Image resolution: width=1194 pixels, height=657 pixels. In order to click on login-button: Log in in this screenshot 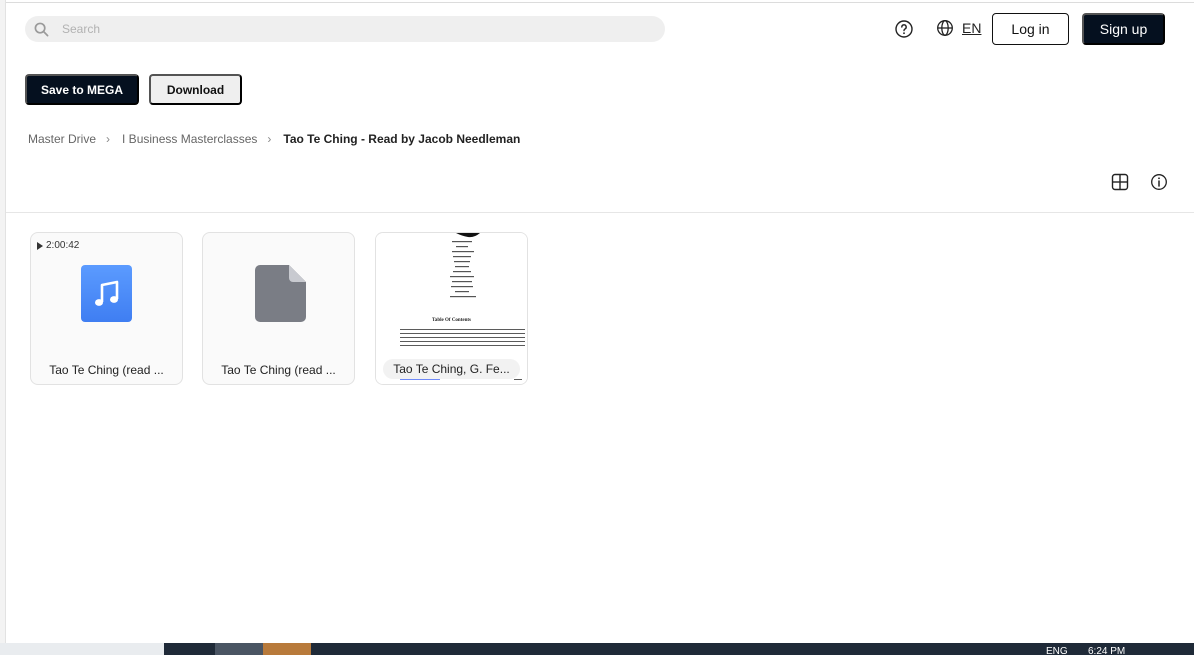, I will do `click(1030, 29)`.